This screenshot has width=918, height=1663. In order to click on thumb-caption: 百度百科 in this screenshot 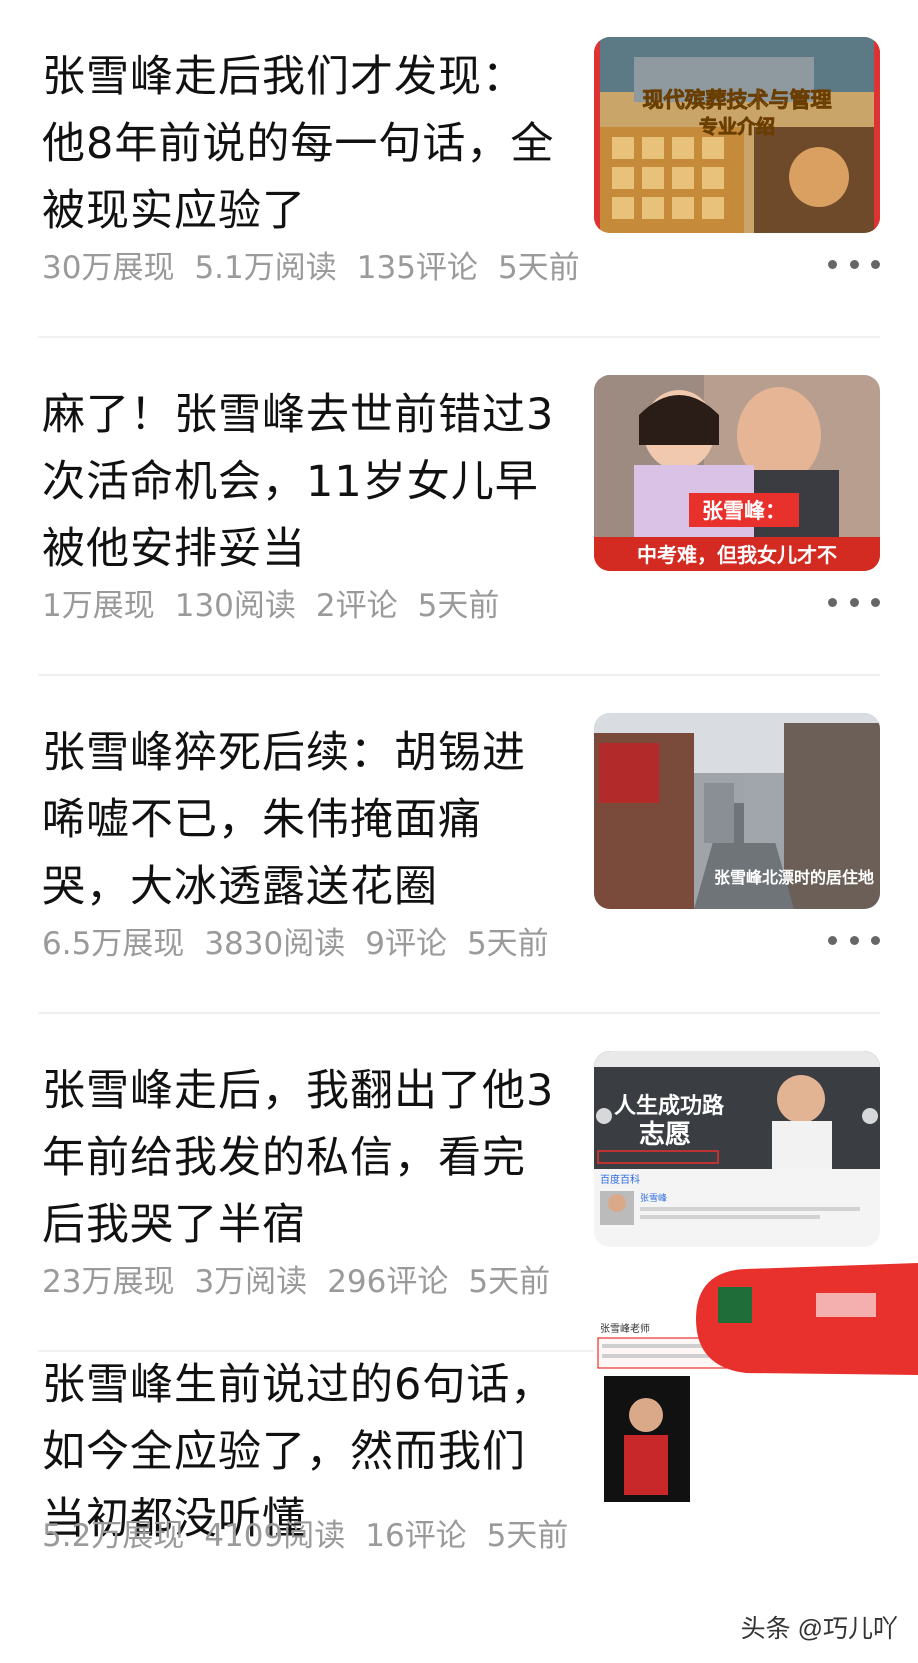, I will do `click(620, 1179)`.